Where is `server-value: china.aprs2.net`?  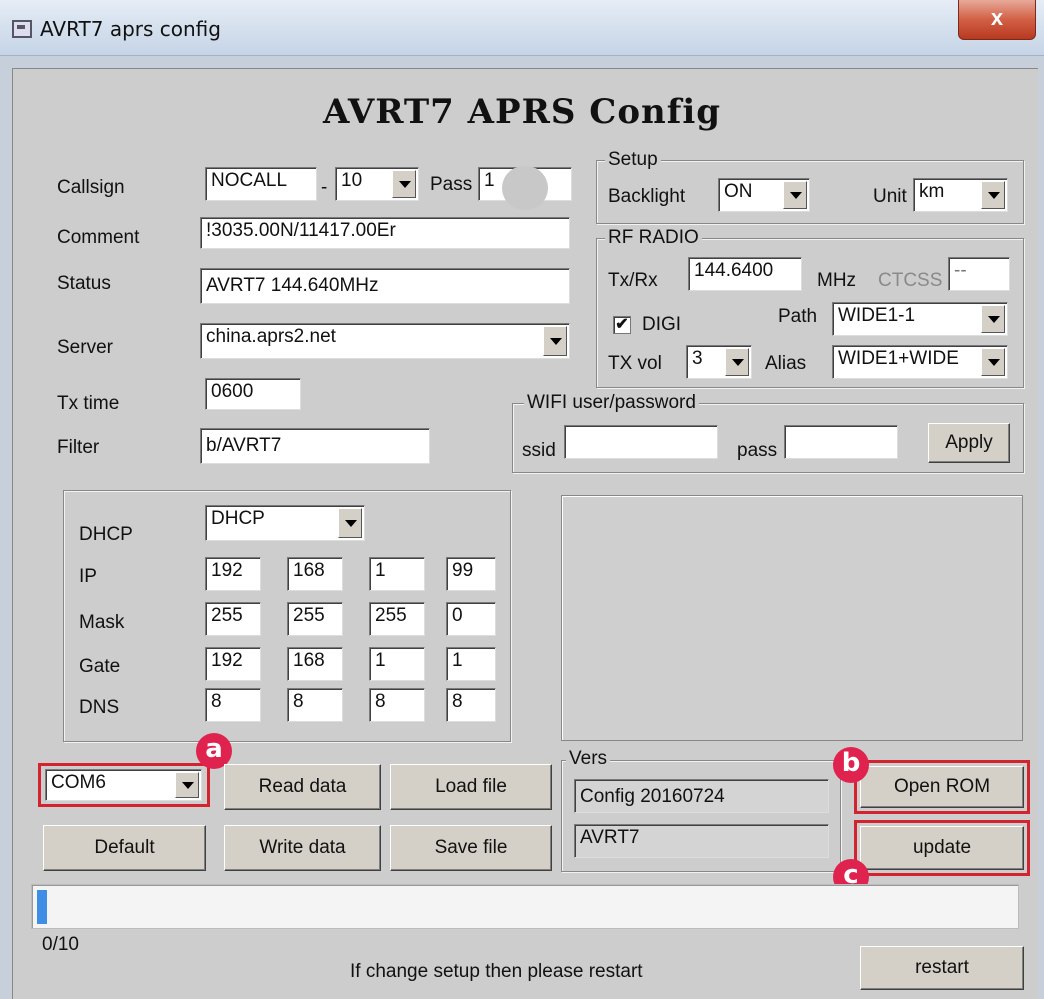
server-value: china.aprs2.net is located at coordinates (271, 336).